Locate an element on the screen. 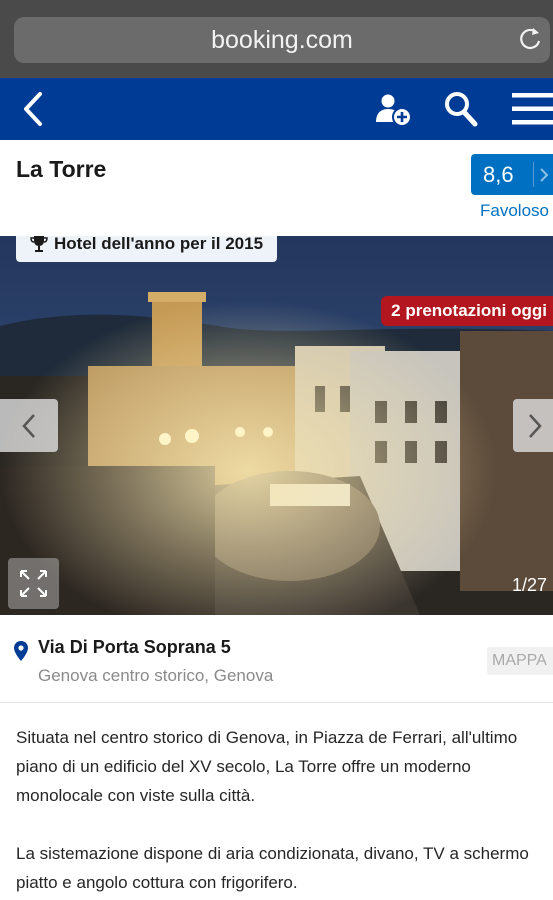 This screenshot has width=553, height=900. expand-icon is located at coordinates (33, 583).